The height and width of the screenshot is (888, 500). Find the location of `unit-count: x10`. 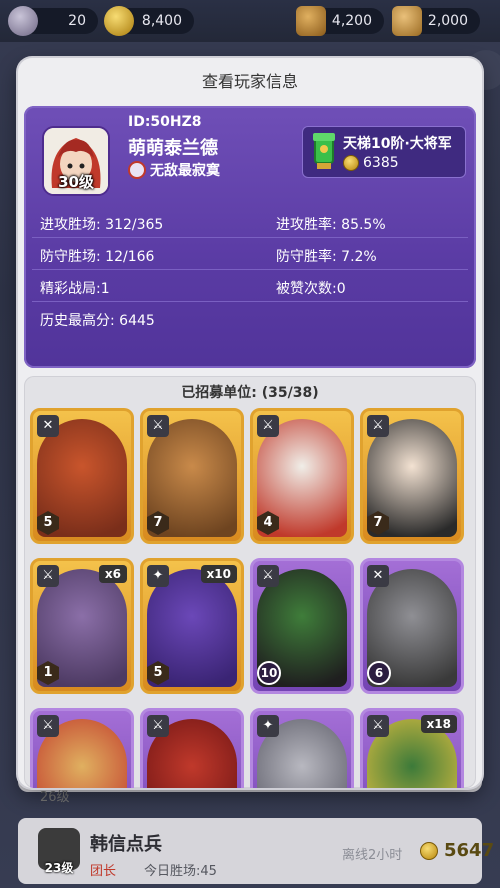

unit-count: x10 is located at coordinates (218, 574).